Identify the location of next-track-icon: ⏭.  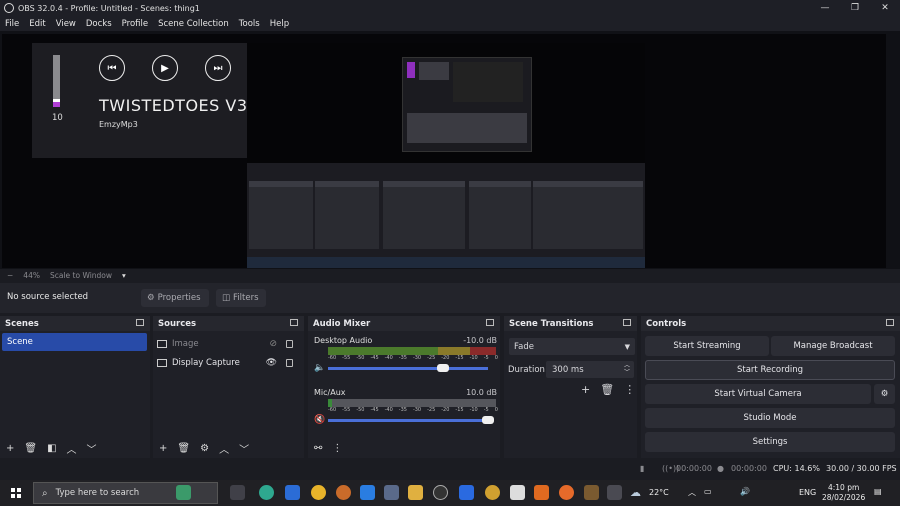
(218, 68).